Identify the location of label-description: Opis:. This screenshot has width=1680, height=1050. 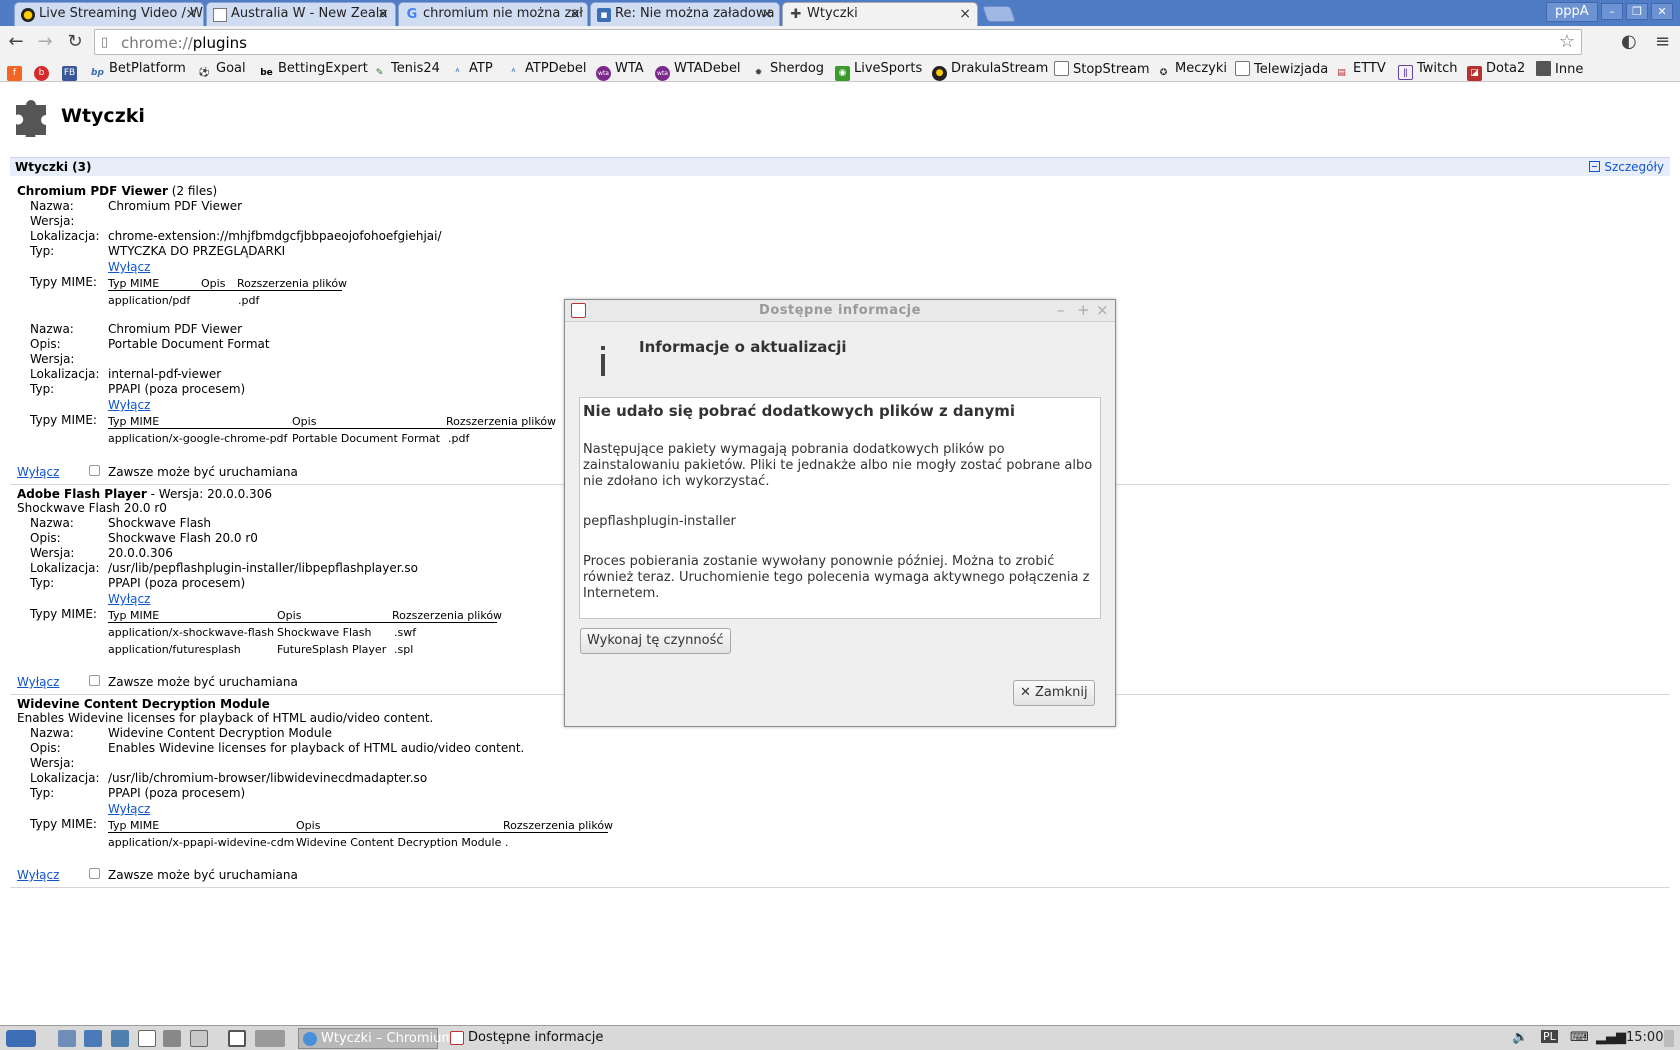
(45, 344).